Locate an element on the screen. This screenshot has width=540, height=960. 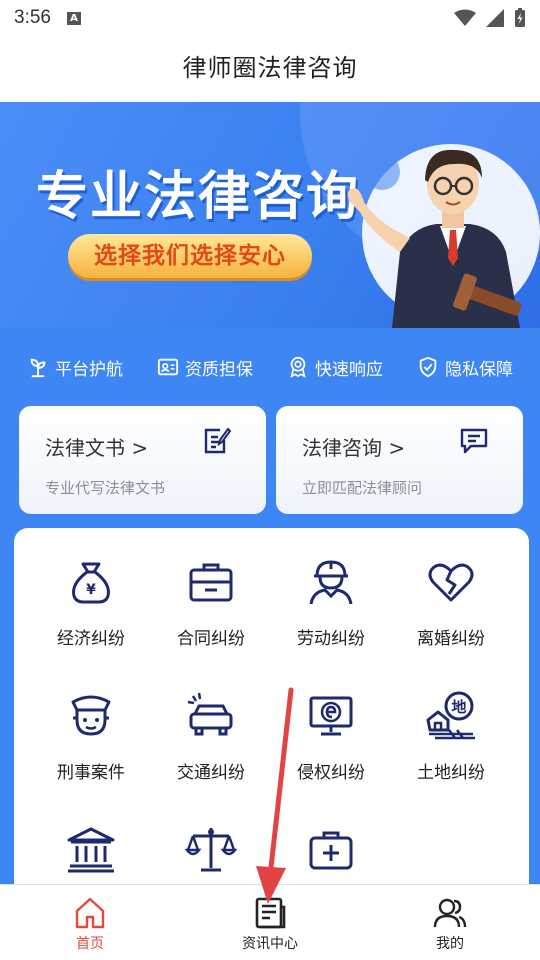
category-contract: 合同纠纷 is located at coordinates (211, 602).